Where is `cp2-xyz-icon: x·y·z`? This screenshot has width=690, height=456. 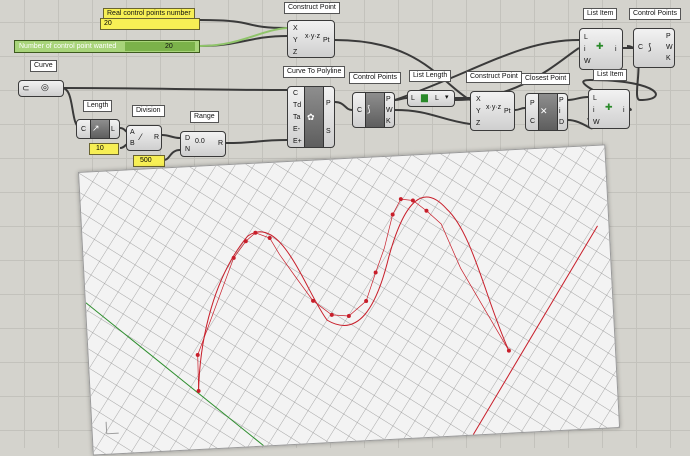 cp2-xyz-icon: x·y·z is located at coordinates (494, 107).